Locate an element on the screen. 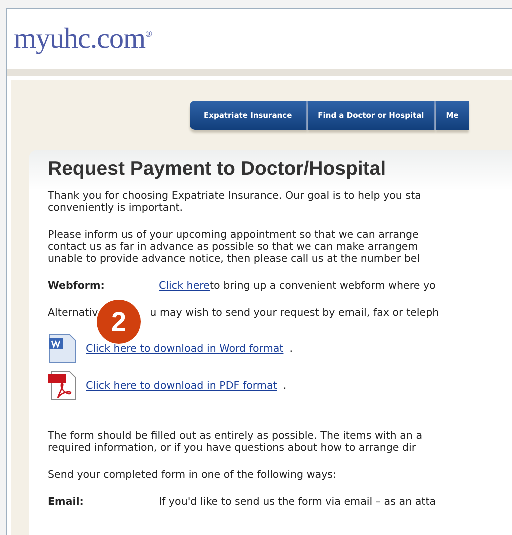  site-logo: myuhc.com$^{®}$ is located at coordinates (83, 39).